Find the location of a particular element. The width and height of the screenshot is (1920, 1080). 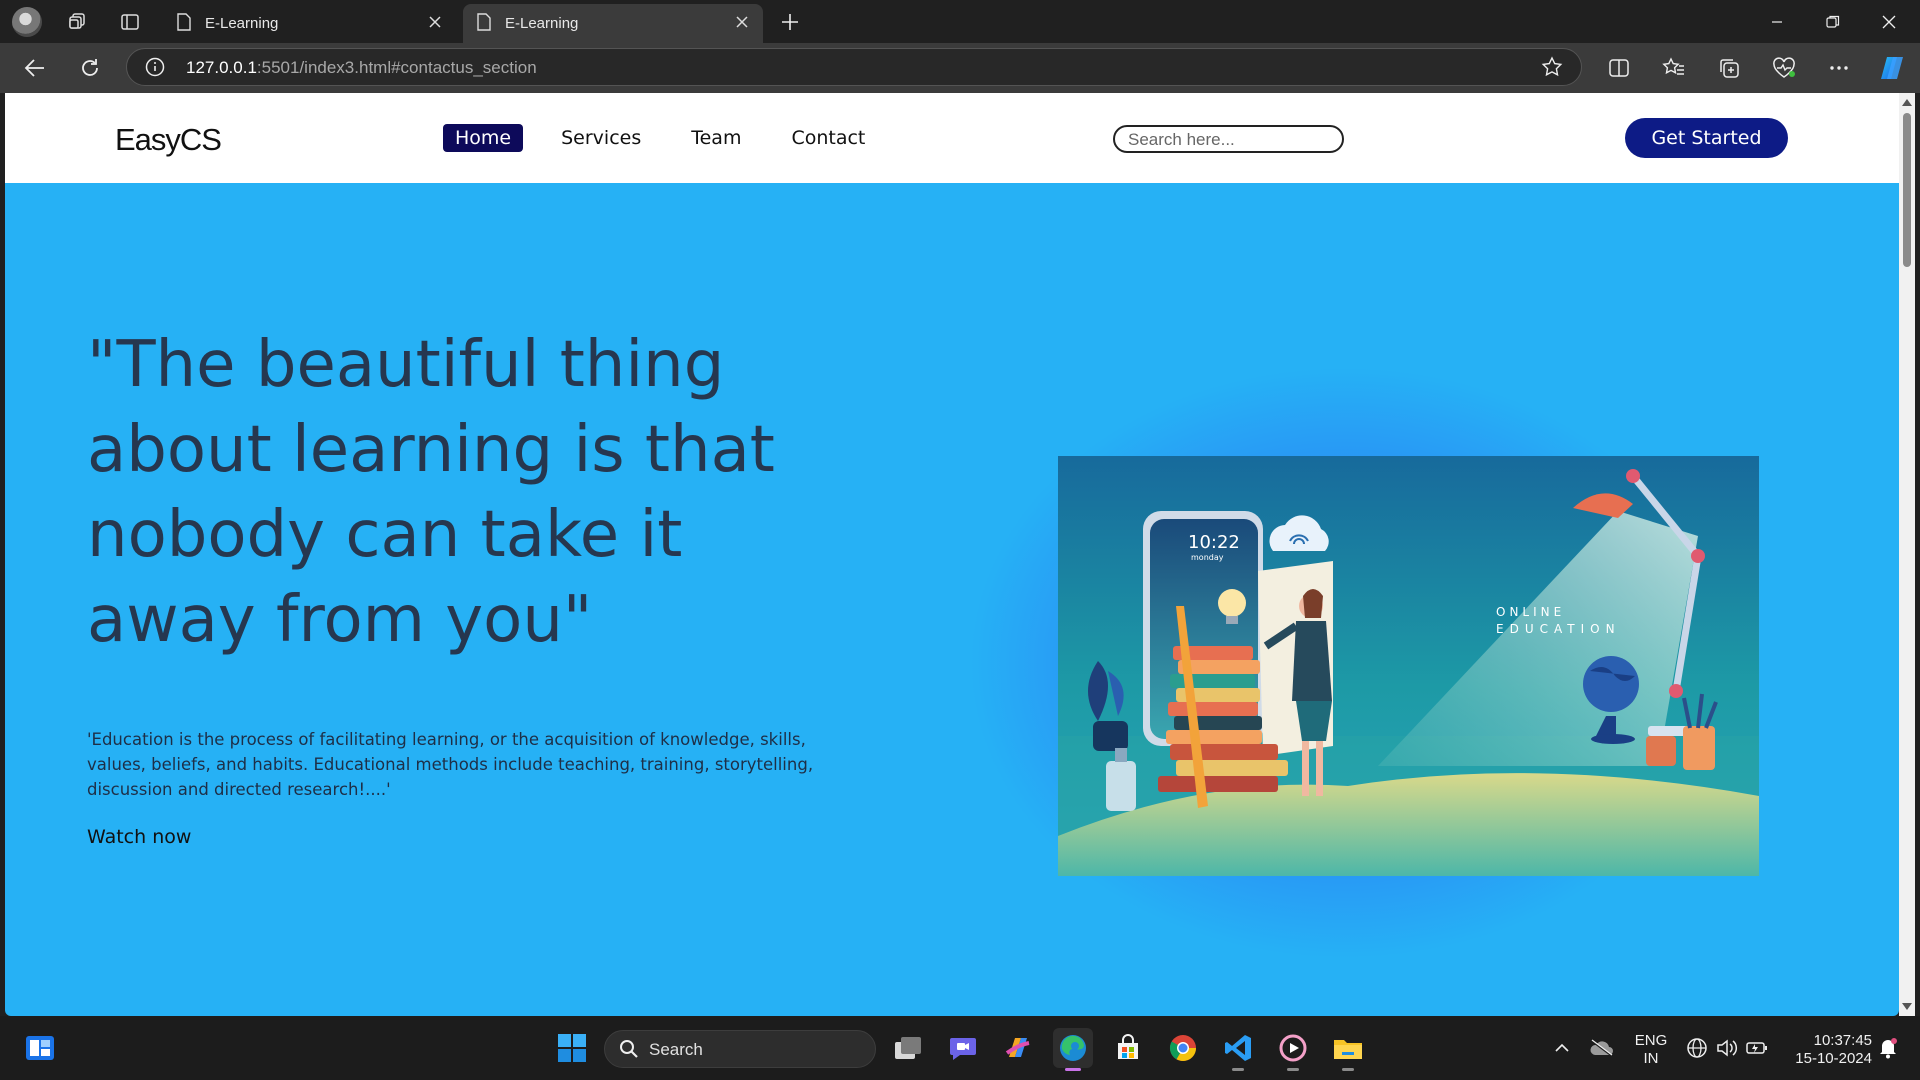

browser-essentials-icon is located at coordinates (1784, 68).